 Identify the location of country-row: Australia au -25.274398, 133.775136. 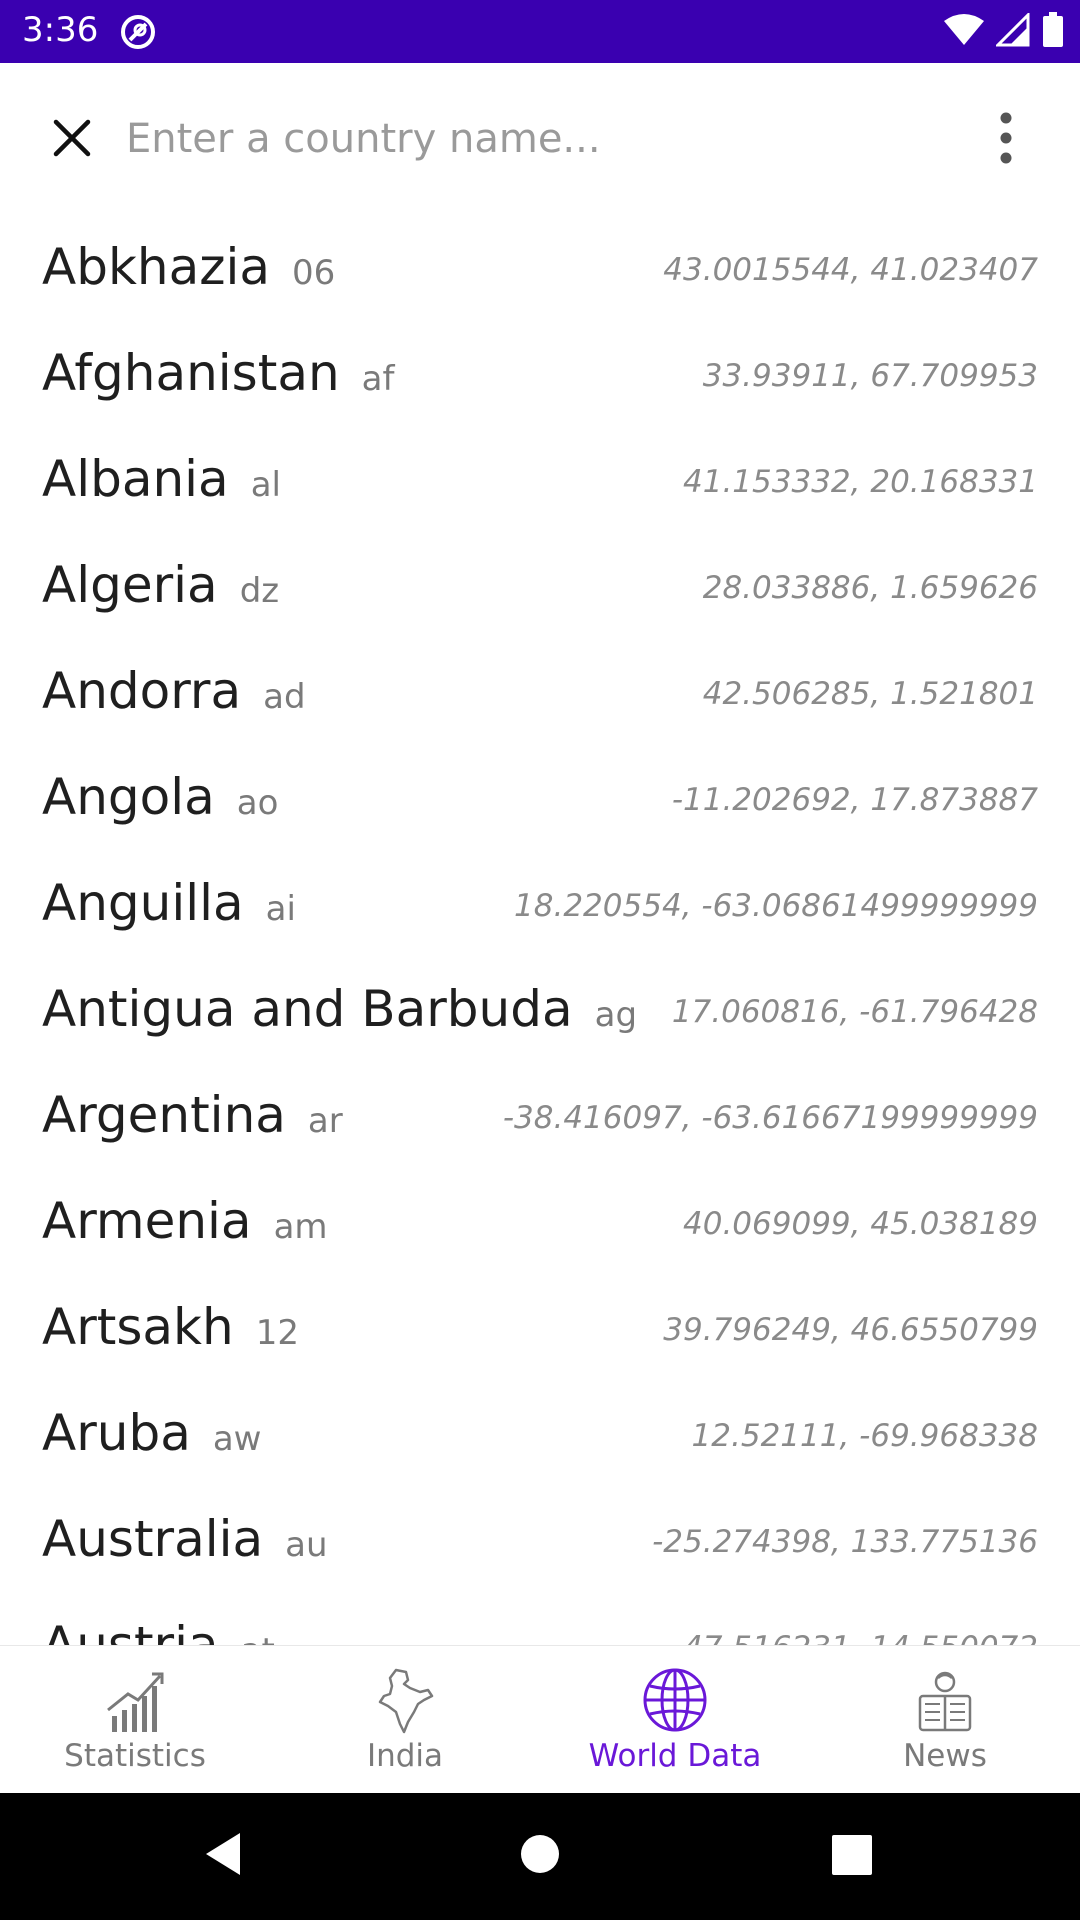
(540, 1545).